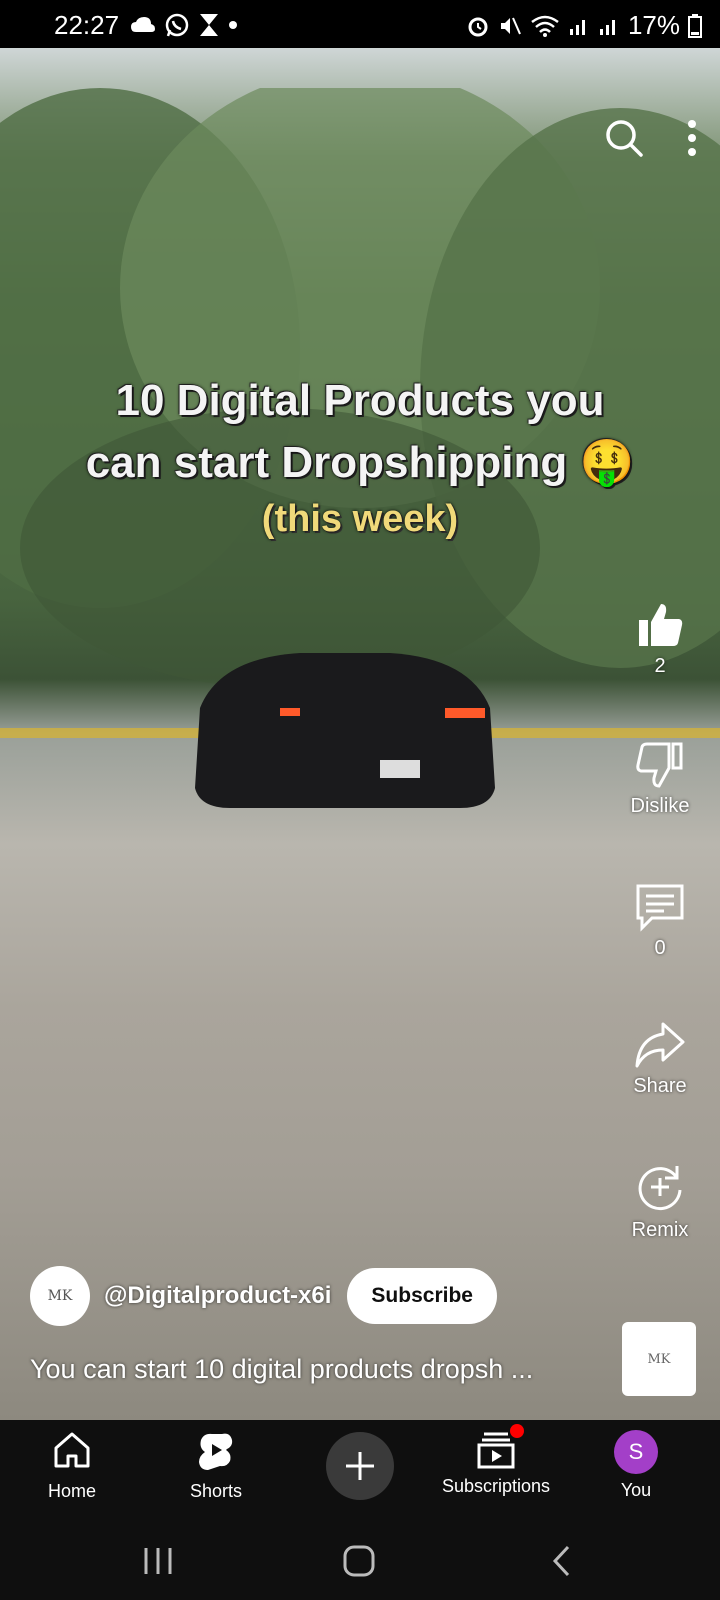  Describe the element at coordinates (659, 765) in the screenshot. I see `thumbs-down-icon` at that location.